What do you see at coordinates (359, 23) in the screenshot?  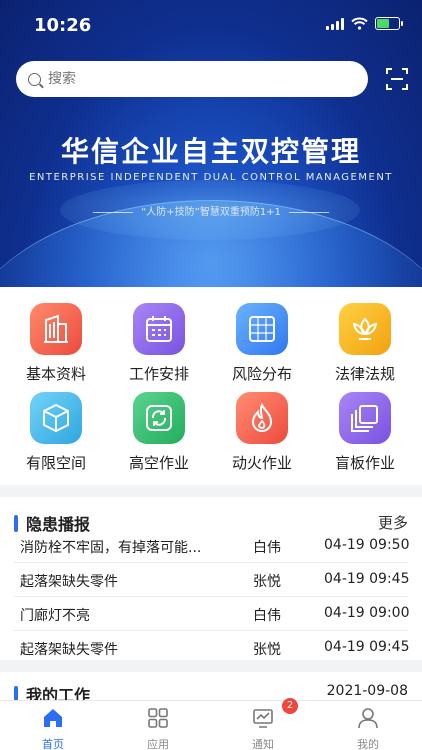 I see `wifi-icon` at bounding box center [359, 23].